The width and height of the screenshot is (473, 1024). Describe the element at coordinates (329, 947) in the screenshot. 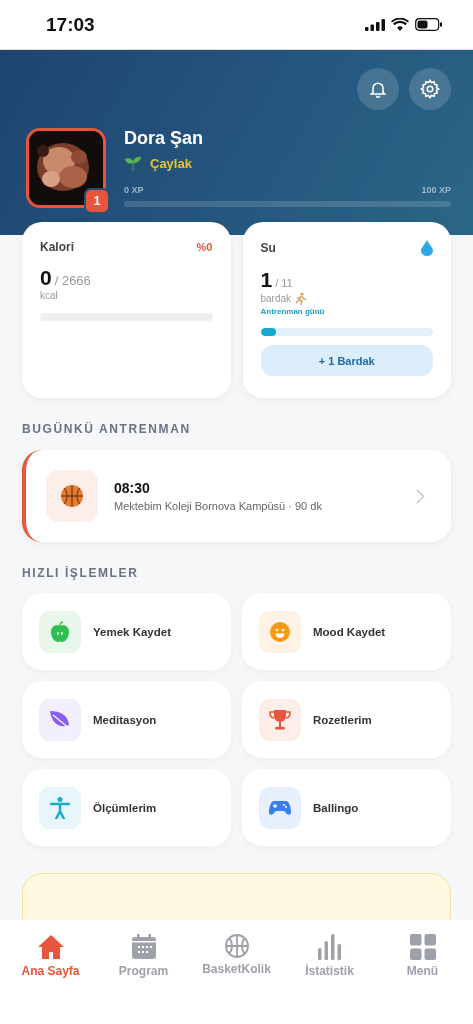

I see `bar-chart-icon` at that location.